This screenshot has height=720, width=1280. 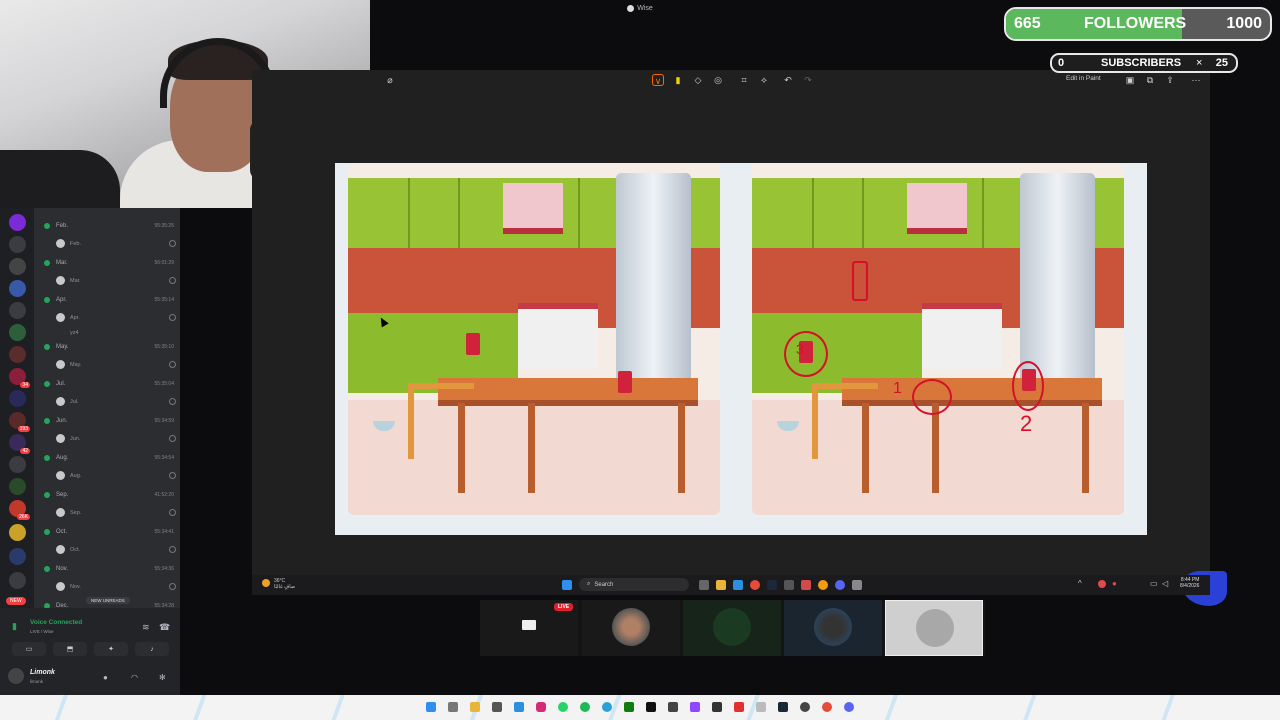 I want to click on user-avatar, so click(x=16, y=676).